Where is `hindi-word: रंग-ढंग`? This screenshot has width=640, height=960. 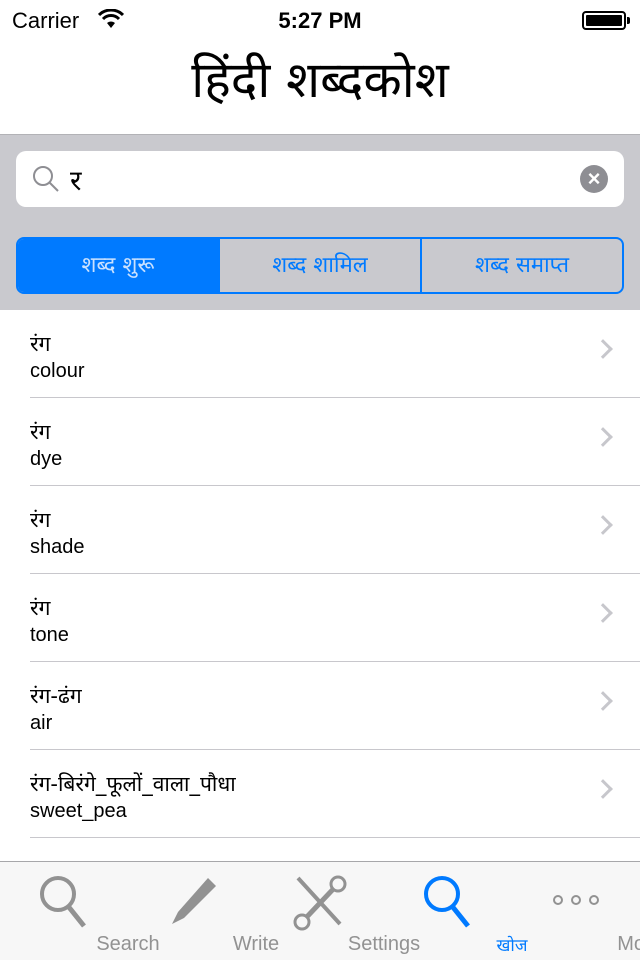
hindi-word: रंग-ढंग is located at coordinates (56, 696).